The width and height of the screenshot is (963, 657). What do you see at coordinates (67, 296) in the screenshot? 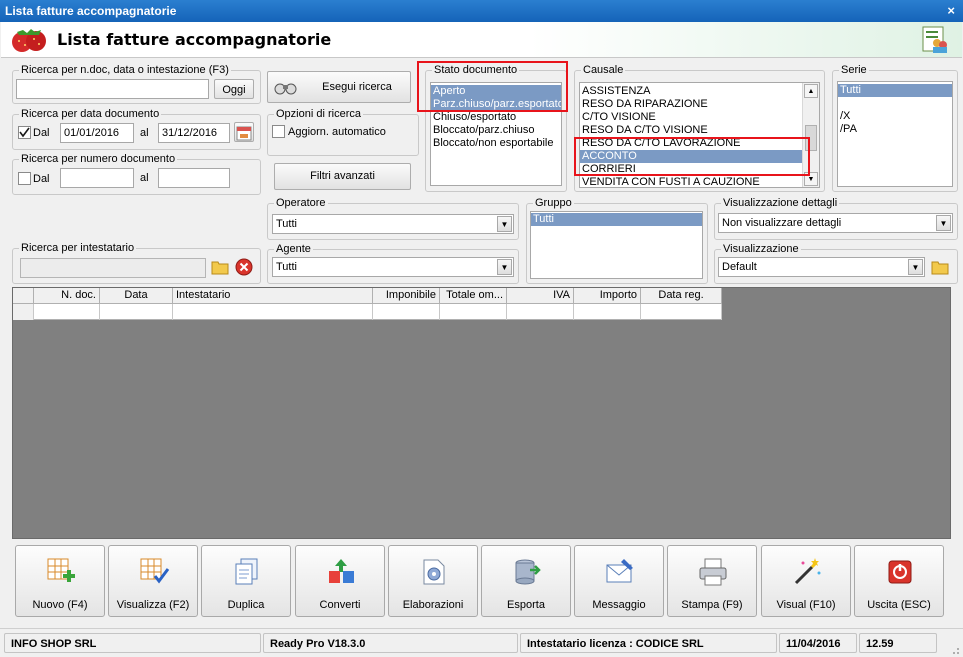
I see `column-header: N. doc.` at bounding box center [67, 296].